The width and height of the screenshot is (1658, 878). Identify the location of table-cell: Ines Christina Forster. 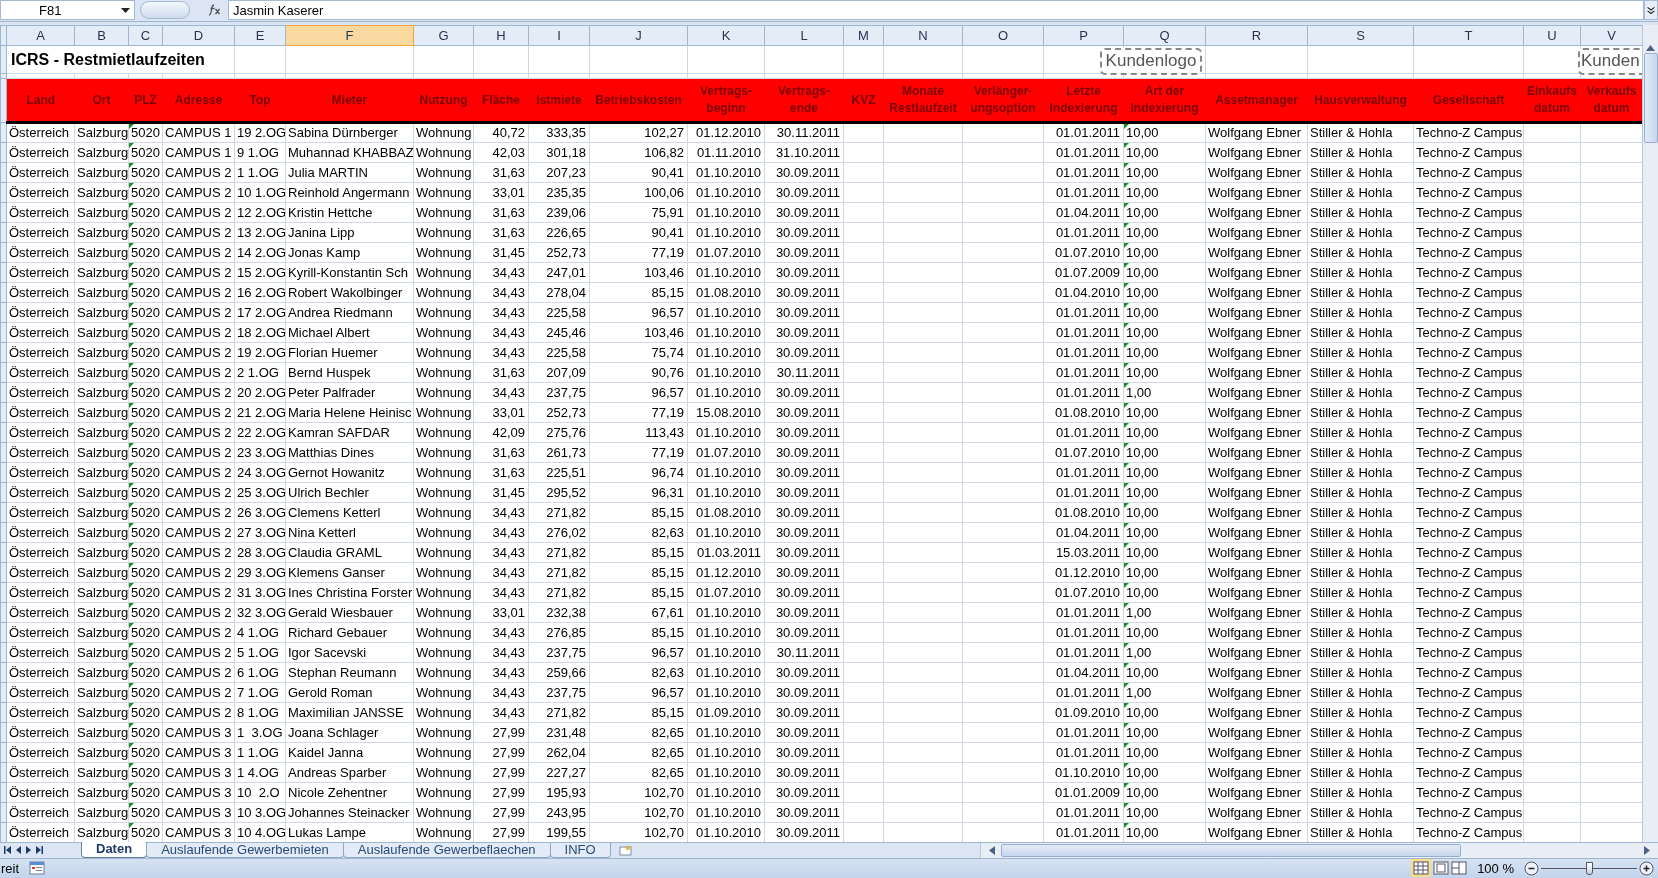
(350, 592).